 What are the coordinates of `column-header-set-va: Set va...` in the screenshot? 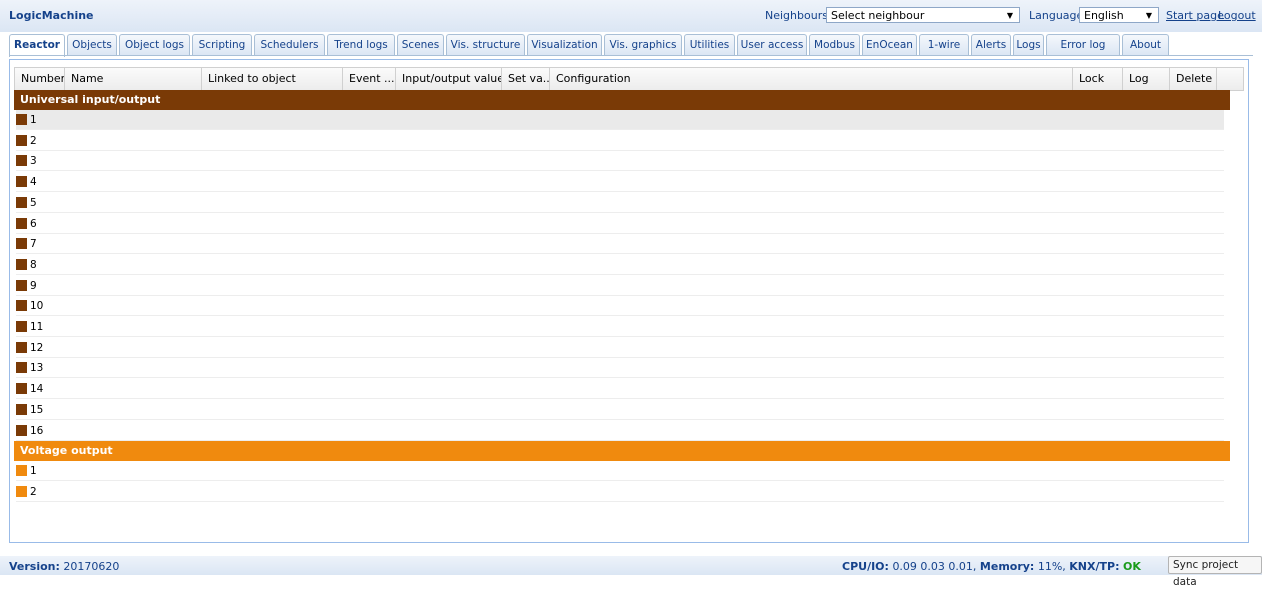 It's located at (526, 79).